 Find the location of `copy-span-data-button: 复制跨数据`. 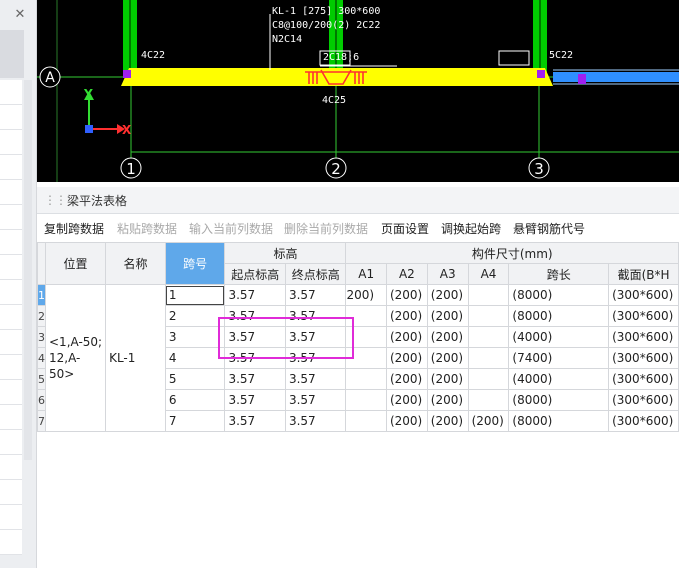

copy-span-data-button: 复制跨数据 is located at coordinates (74, 228).